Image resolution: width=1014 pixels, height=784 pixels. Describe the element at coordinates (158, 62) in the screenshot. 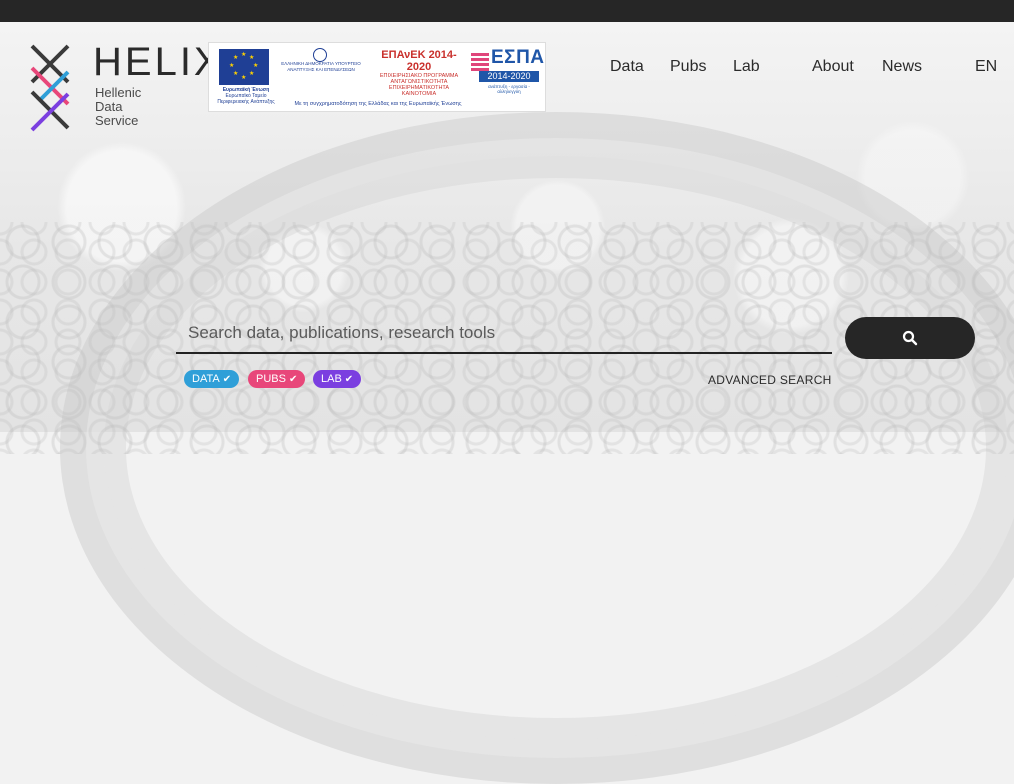

I see `brand-name: HELIX` at that location.